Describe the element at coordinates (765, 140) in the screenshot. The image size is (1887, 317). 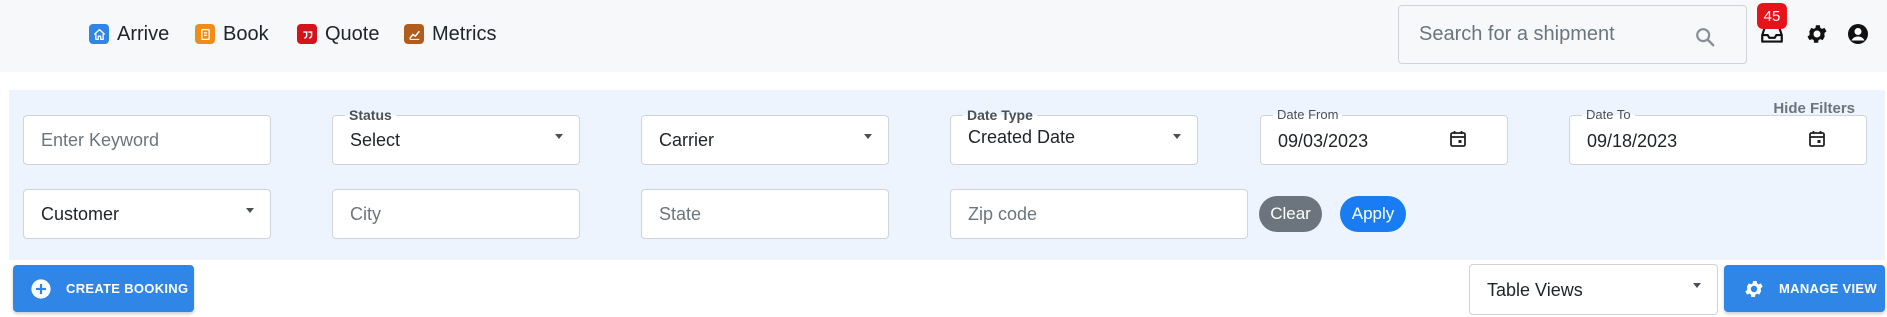
I see `carrier-select: Carrier` at that location.